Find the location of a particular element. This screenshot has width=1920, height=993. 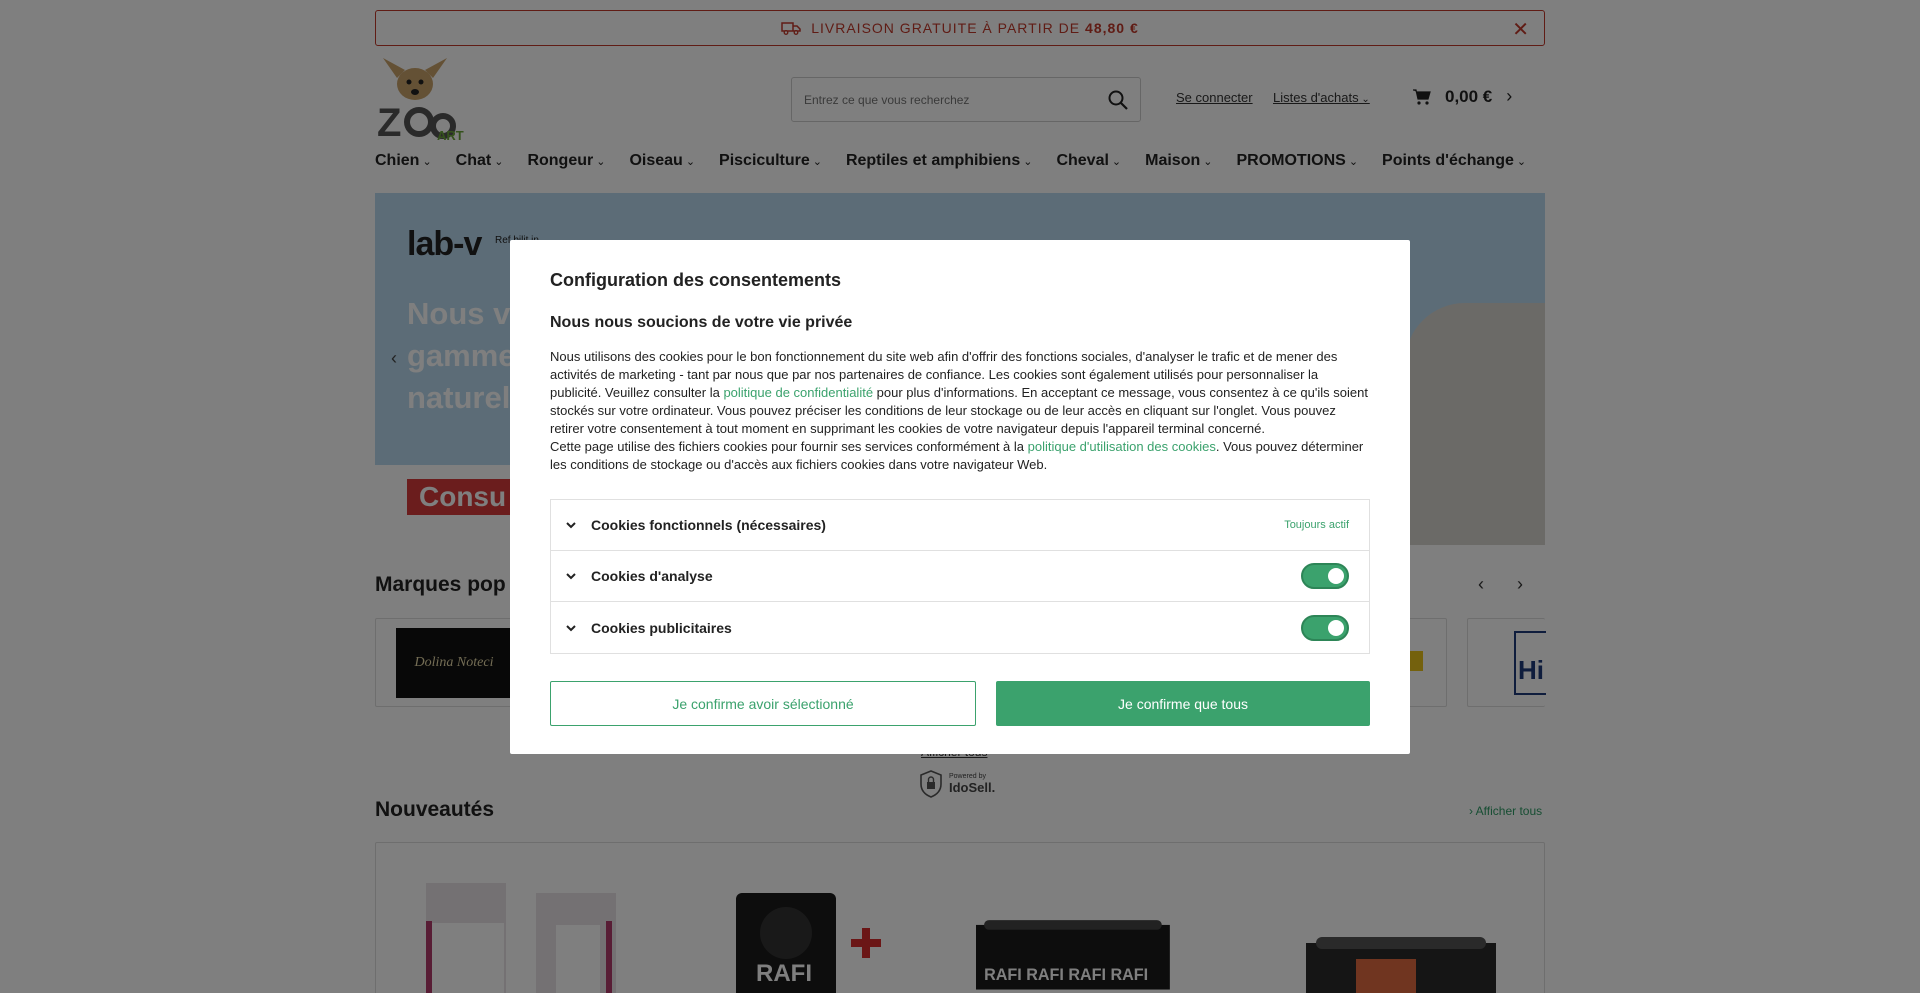

advertising-toggle is located at coordinates (1325, 627).